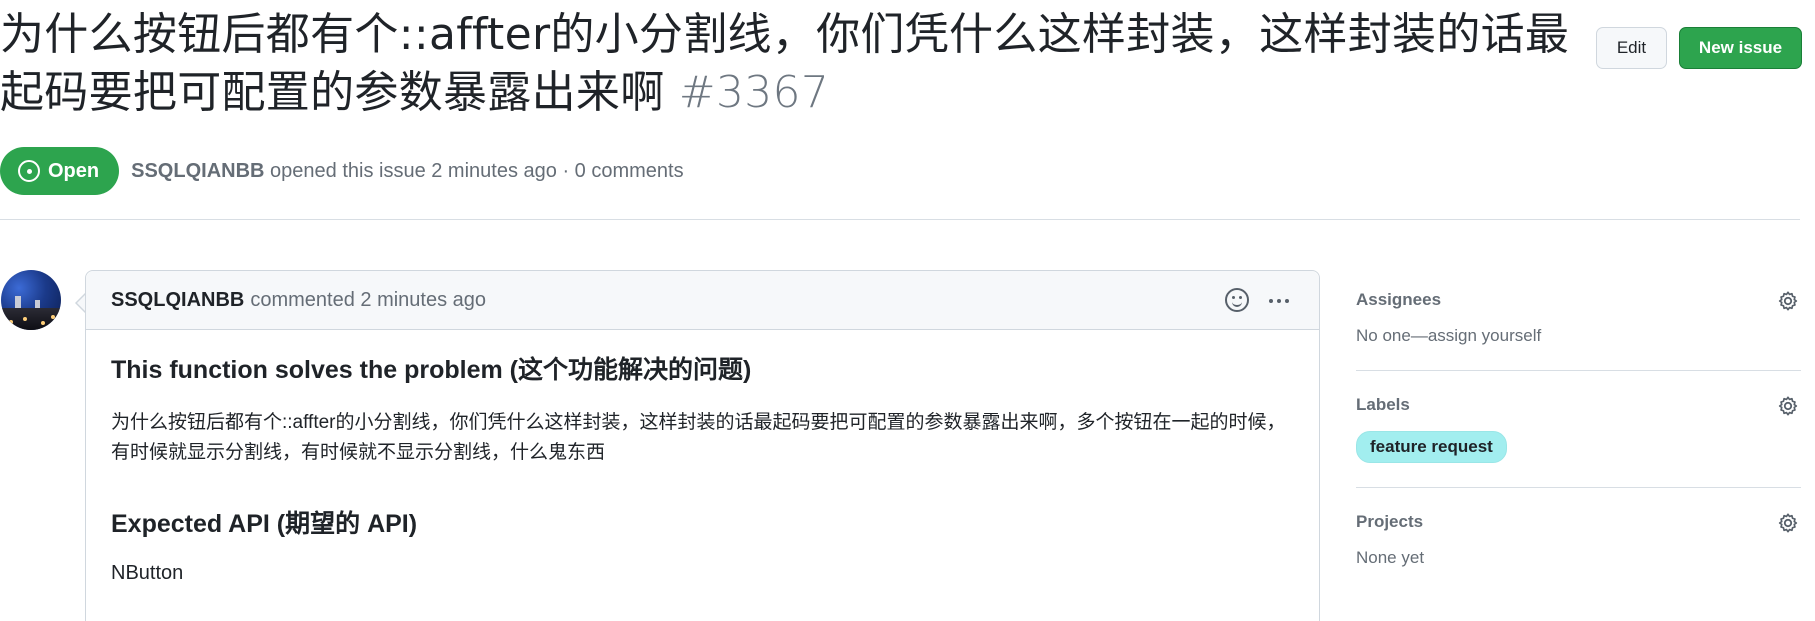 This screenshot has height=621, width=1815. I want to click on issue-opened-icon, so click(29, 171).